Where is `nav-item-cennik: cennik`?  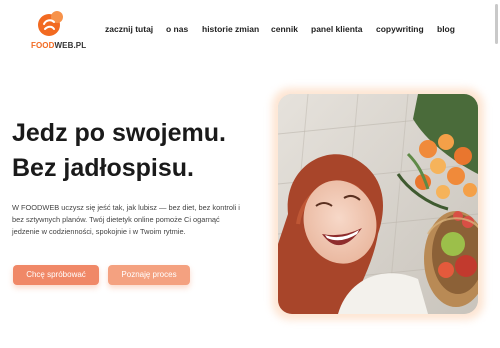
nav-item-cennik: cennik is located at coordinates (284, 29).